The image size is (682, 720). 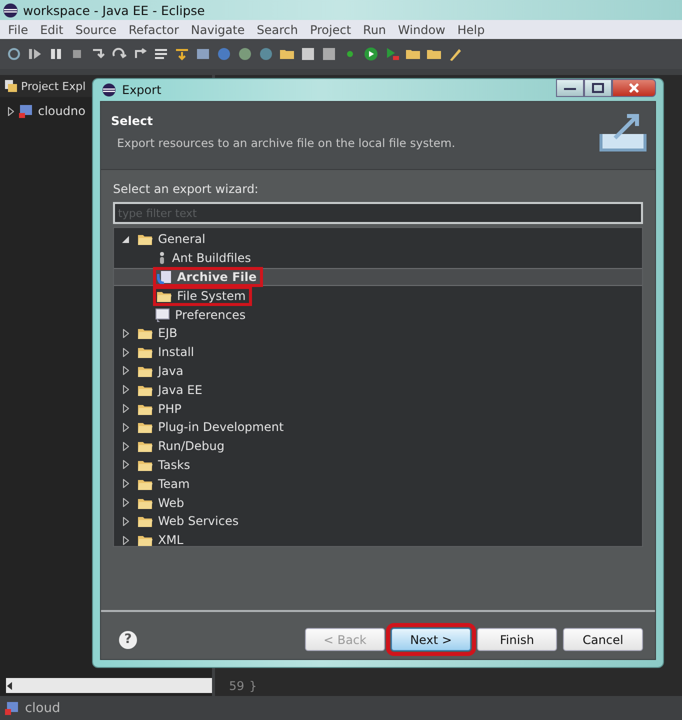 I want to click on line-number: 59, so click(x=236, y=686).